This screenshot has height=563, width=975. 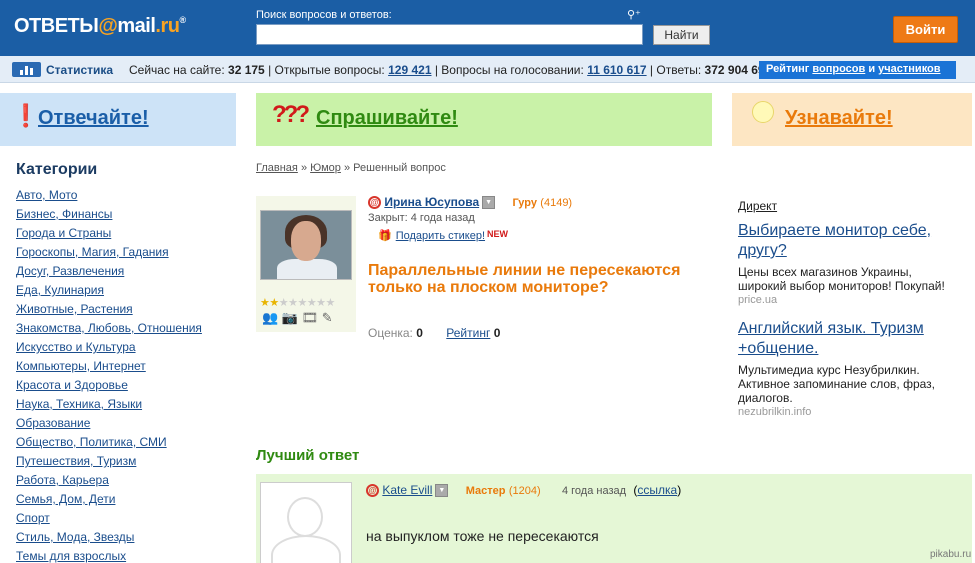 I want to click on camera-icon: 📷, so click(x=290, y=317).